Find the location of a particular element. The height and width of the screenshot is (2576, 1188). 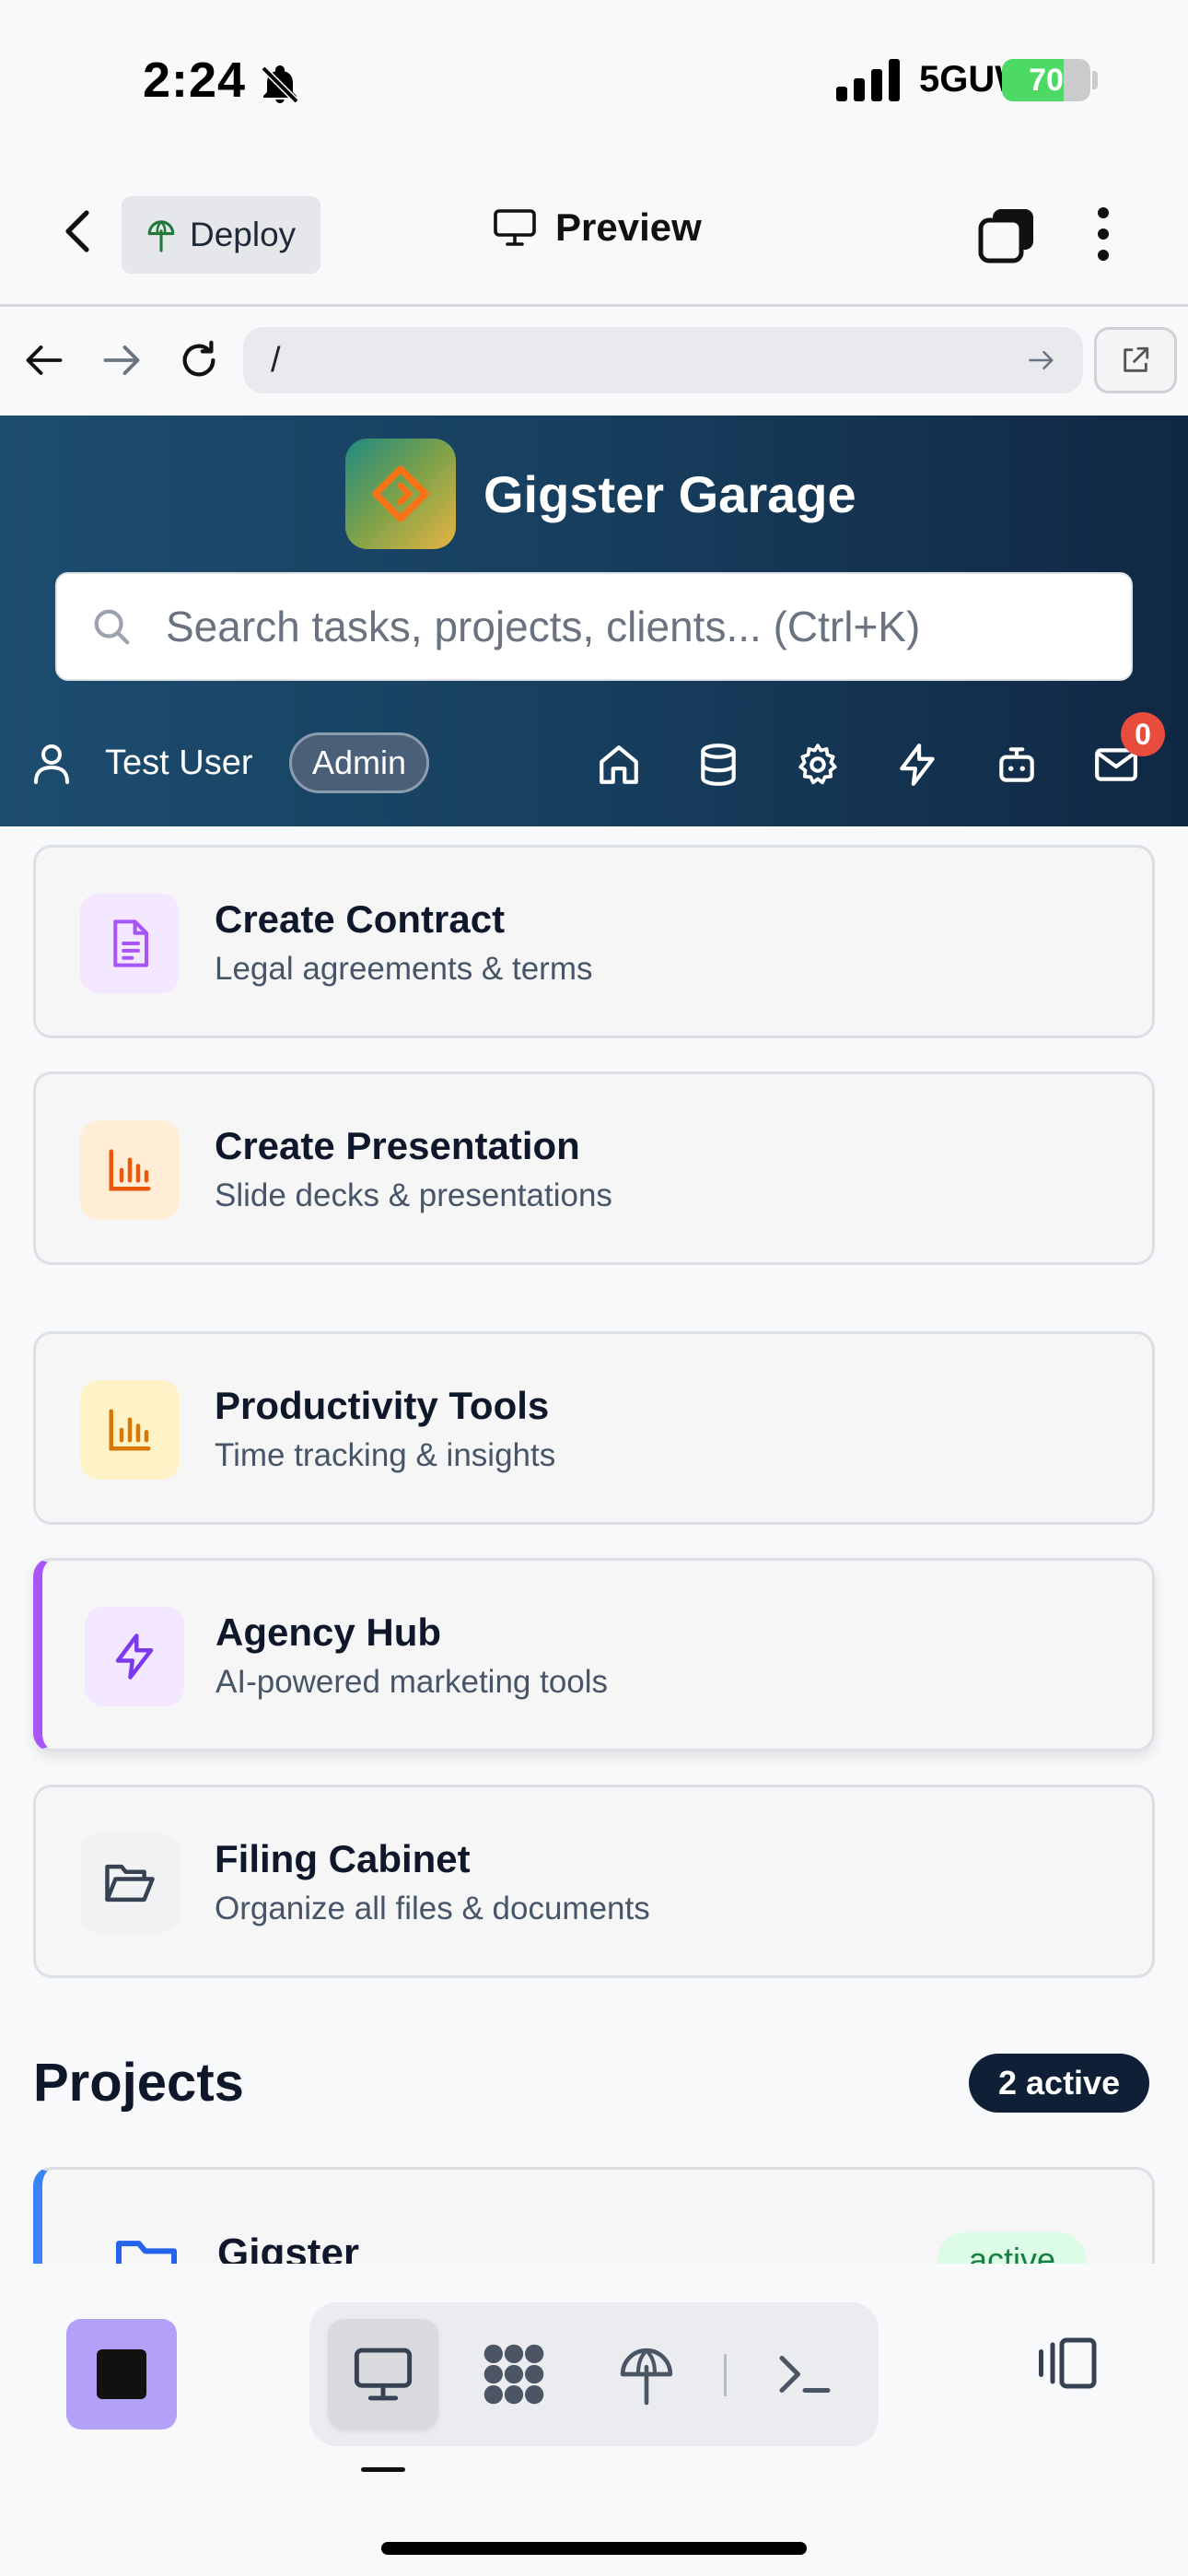

brand: Gigster Garage is located at coordinates (600, 494).